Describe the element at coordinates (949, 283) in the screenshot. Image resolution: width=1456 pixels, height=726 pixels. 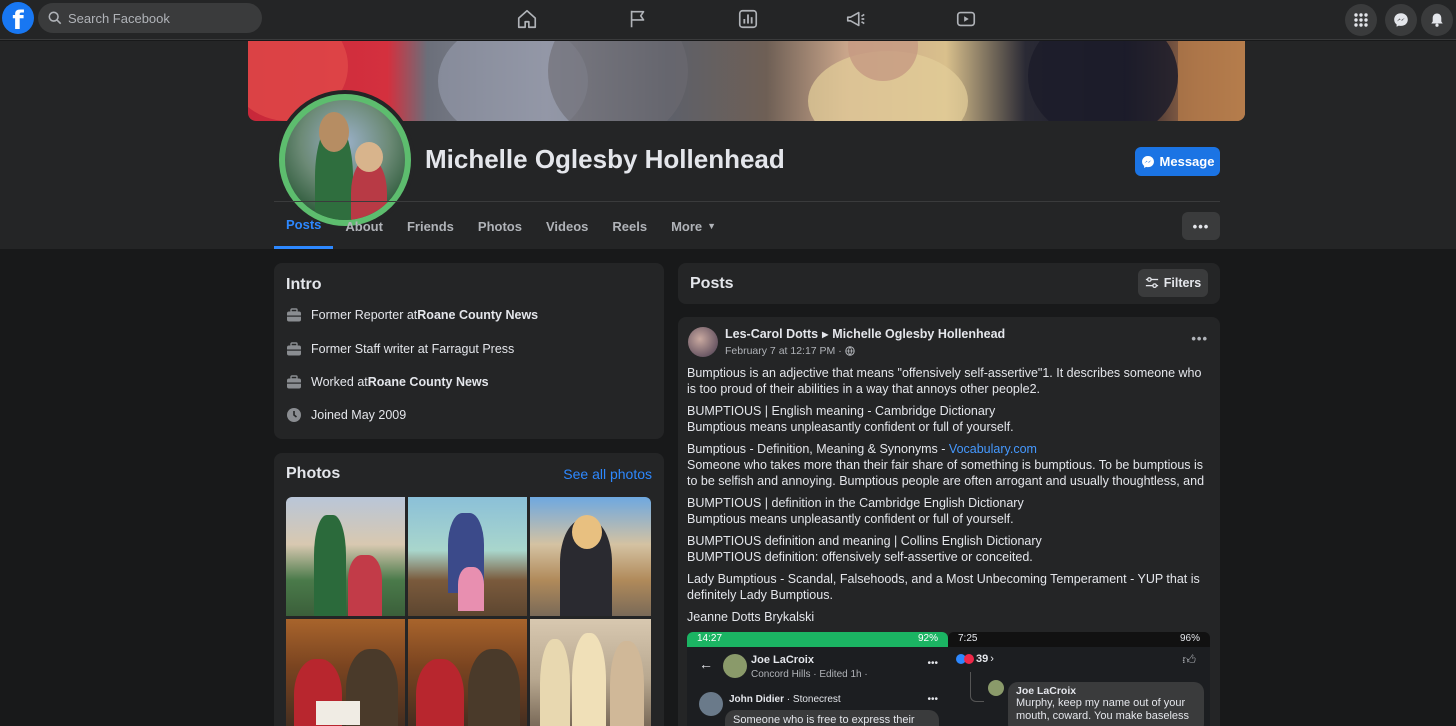
I see `posts-header-card: Posts Filters` at that location.